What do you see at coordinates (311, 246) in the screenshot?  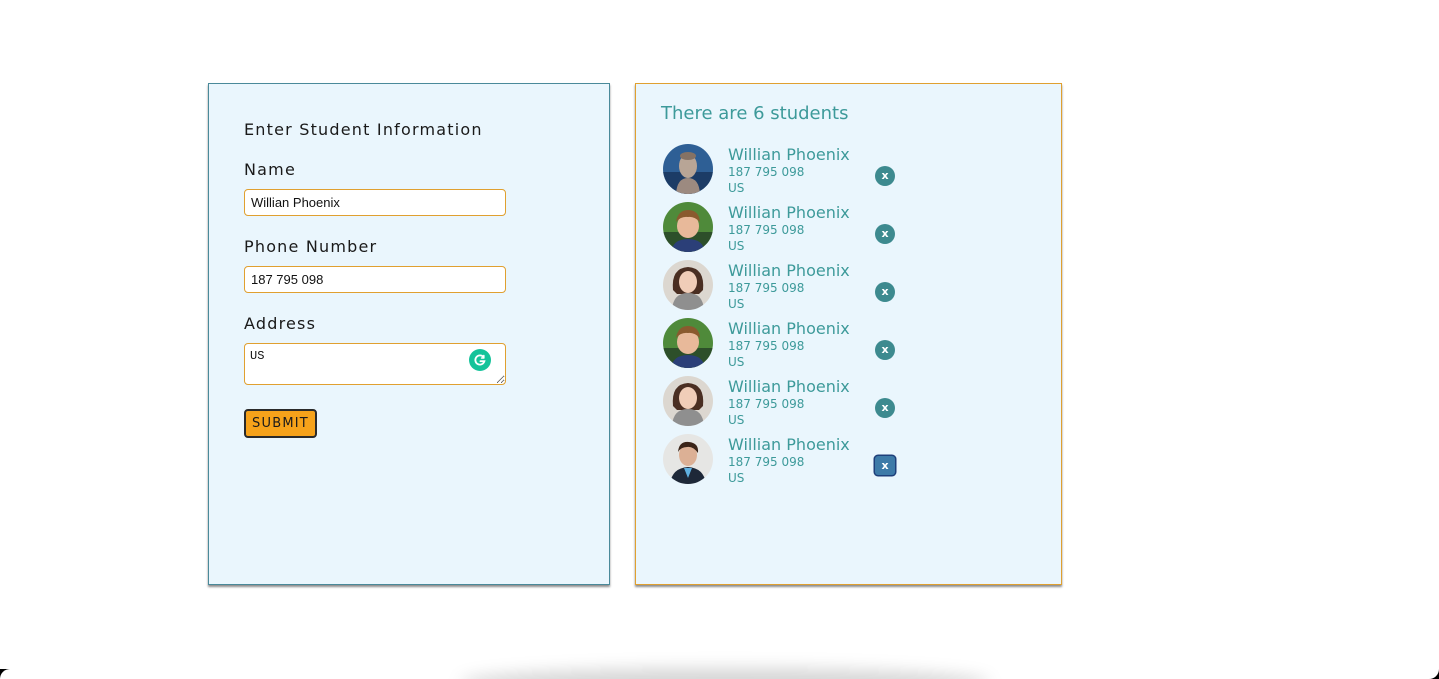 I see `phone-label: Phone Number` at bounding box center [311, 246].